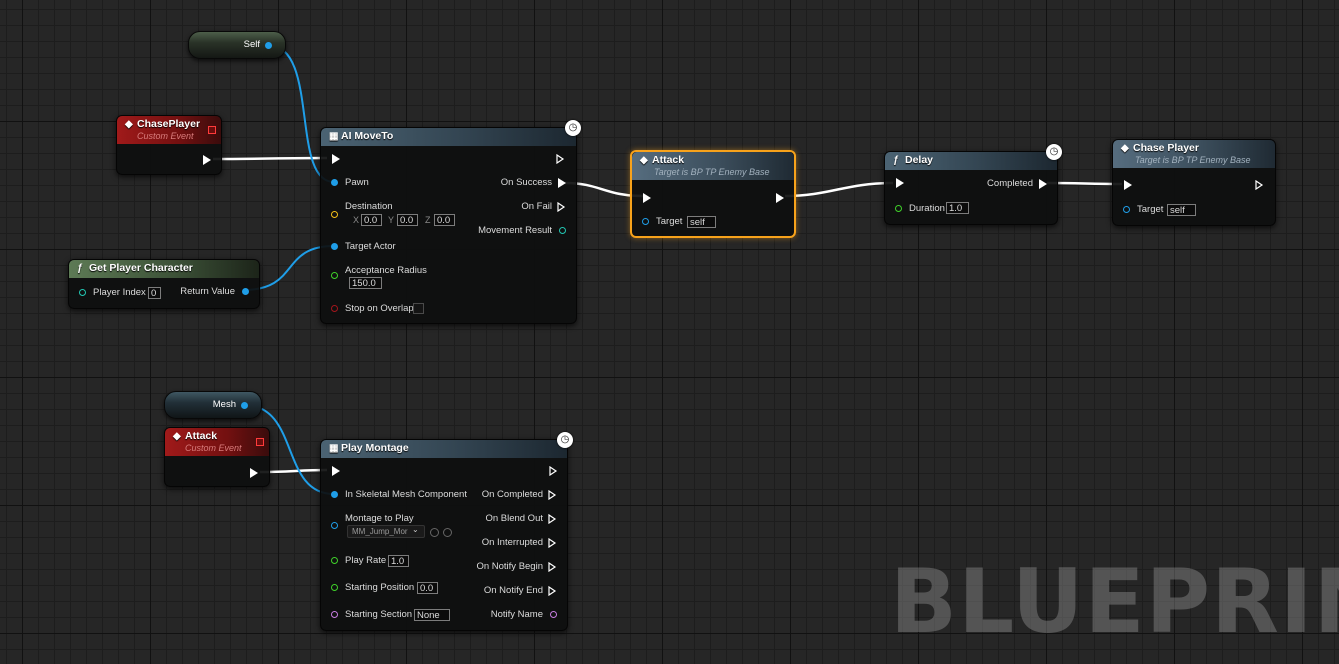 The image size is (1339, 664). I want to click on on-blend-out-exec-pin, so click(552, 519).